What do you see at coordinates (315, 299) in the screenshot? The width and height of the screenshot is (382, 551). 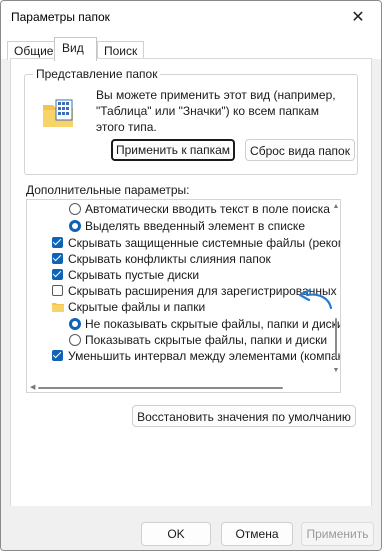 I see `arrow-annotation-icon` at bounding box center [315, 299].